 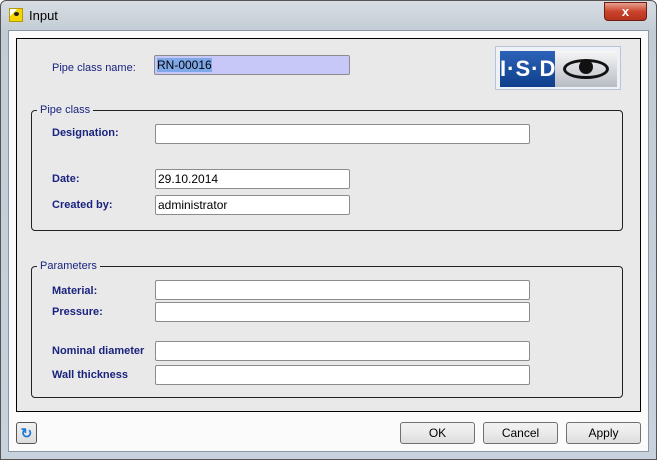 I want to click on ok-button: OK, so click(x=437, y=433).